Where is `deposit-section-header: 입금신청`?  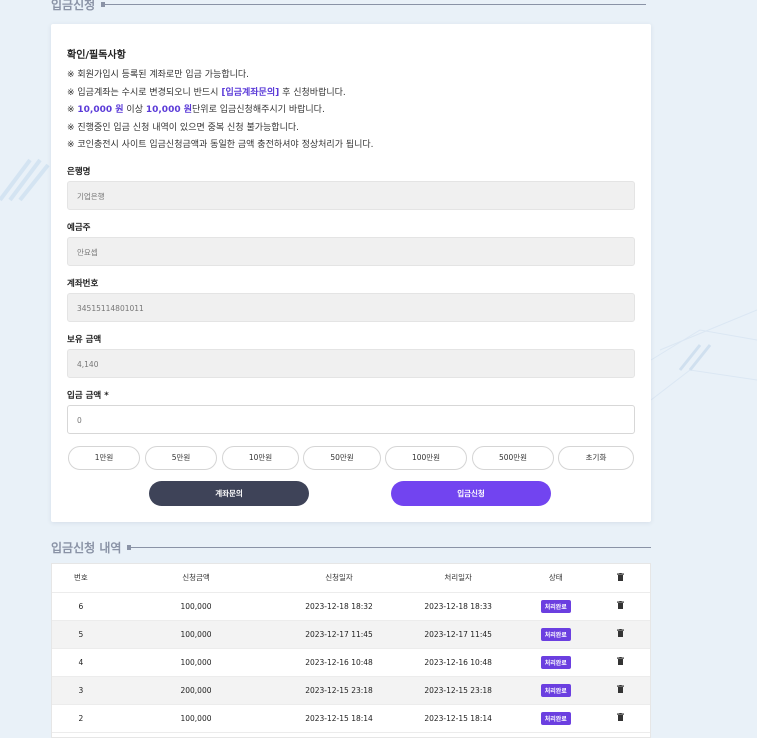
deposit-section-header: 입금신청 is located at coordinates (349, 6).